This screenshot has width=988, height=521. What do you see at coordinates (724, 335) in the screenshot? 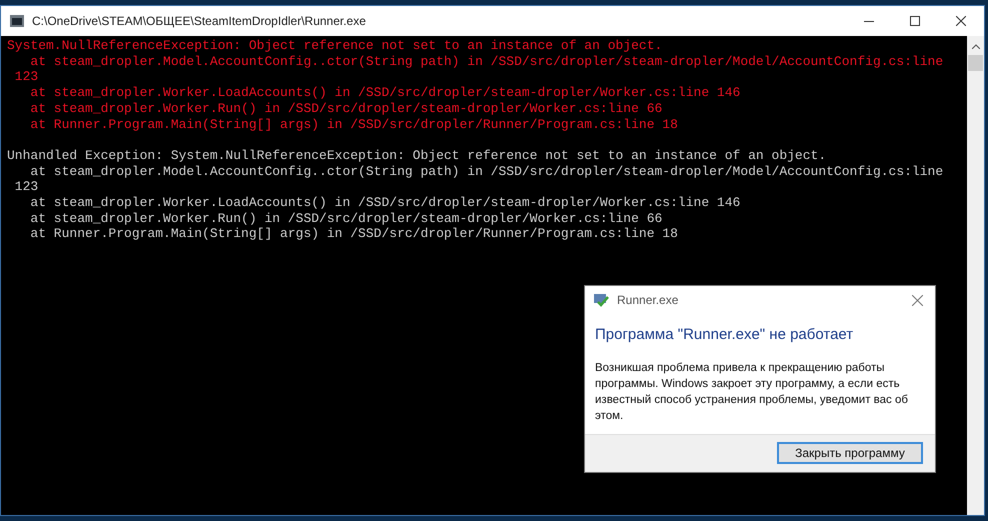
I see `dialog-heading: Программа "Runner.exe" не работает` at bounding box center [724, 335].